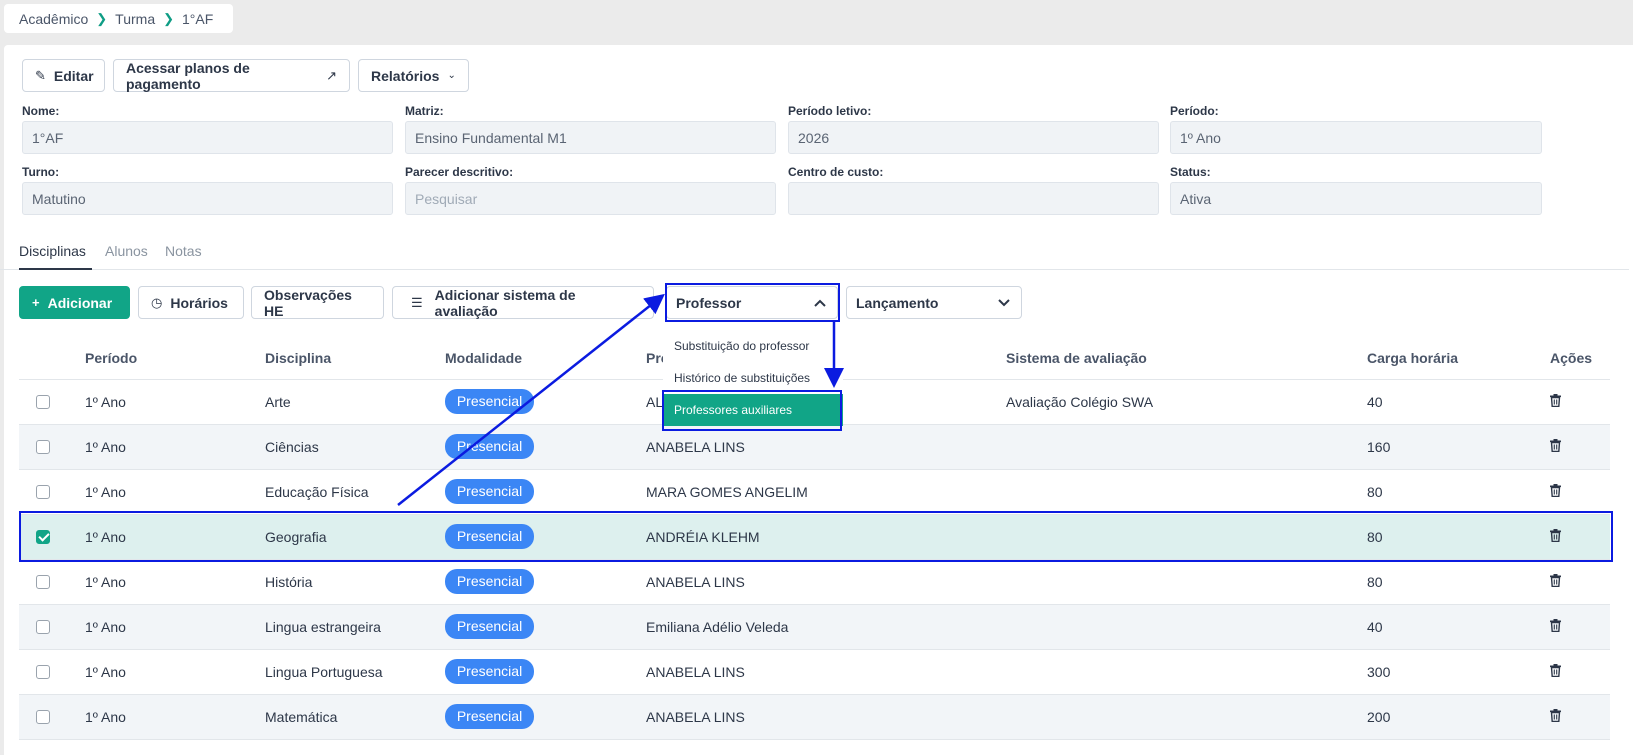 The height and width of the screenshot is (755, 1633). Describe the element at coordinates (1186, 359) in the screenshot. I see `col-eval-system: Sistema de avaliação` at that location.